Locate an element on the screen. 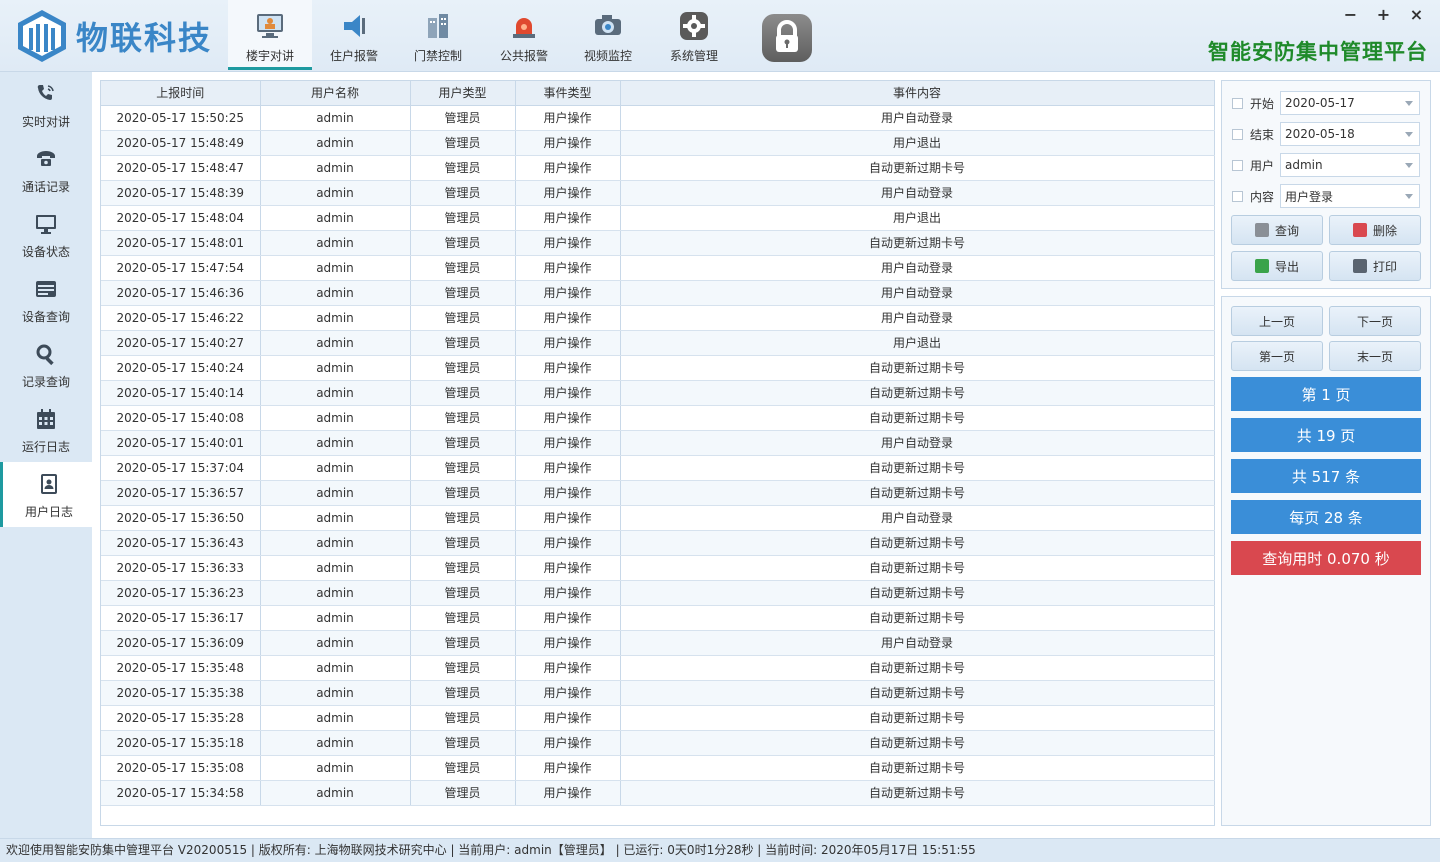  table-row: 2020-05-17 15:40:24 admin 管理员 用户操作 自动更新过期卡号 is located at coordinates (658, 368).